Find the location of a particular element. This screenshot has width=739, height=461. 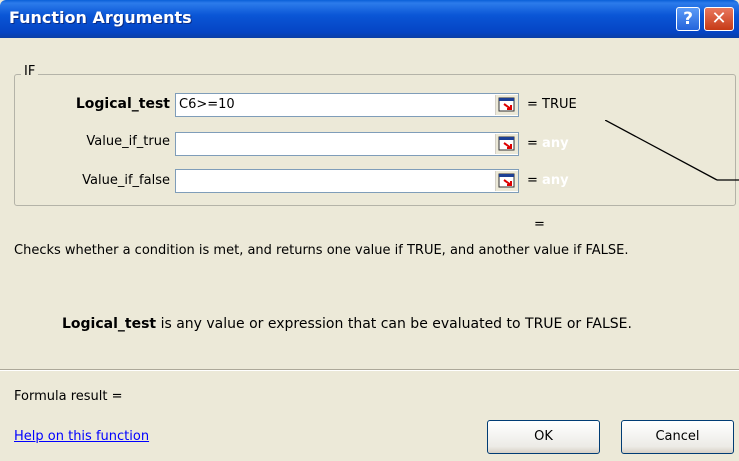

value-if-false-input is located at coordinates (347, 181).